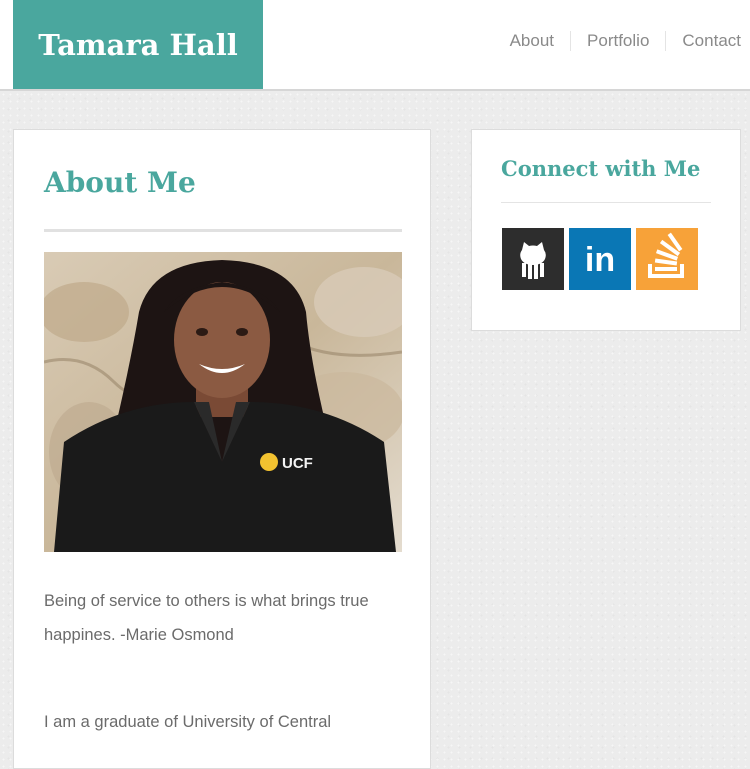 The image size is (750, 769). Describe the element at coordinates (606, 202) in the screenshot. I see `connect-divider` at that location.